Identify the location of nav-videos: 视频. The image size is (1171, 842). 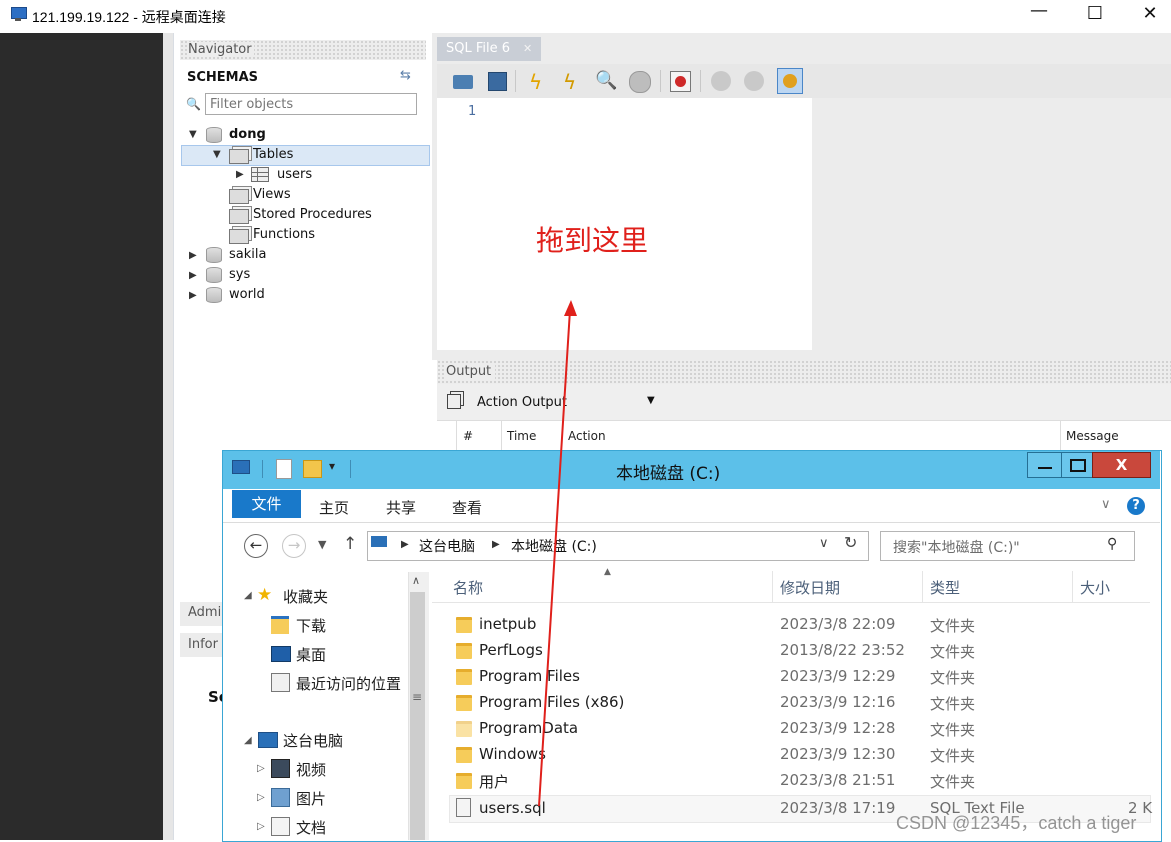
(311, 769).